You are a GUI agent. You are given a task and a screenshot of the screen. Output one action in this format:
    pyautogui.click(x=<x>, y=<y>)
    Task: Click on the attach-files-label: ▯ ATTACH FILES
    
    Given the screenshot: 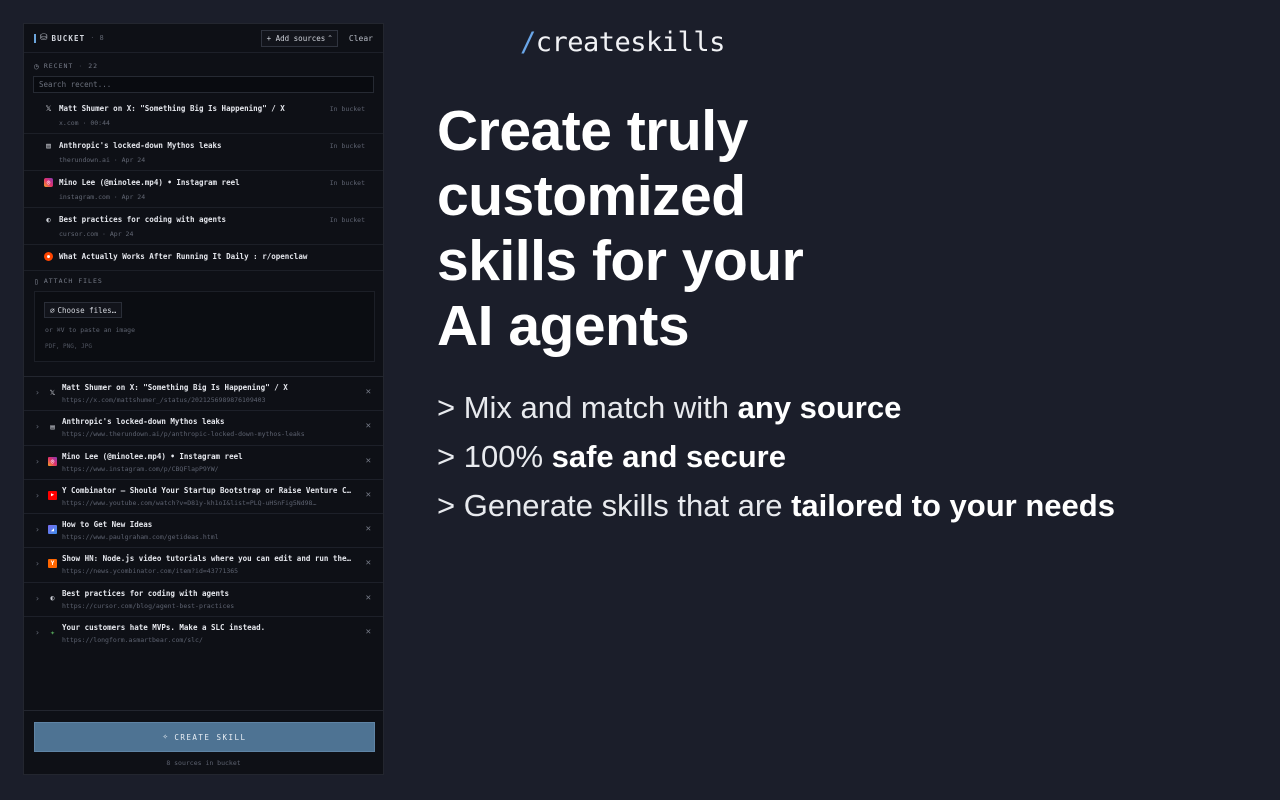 What is the action you would take?
    pyautogui.click(x=68, y=281)
    